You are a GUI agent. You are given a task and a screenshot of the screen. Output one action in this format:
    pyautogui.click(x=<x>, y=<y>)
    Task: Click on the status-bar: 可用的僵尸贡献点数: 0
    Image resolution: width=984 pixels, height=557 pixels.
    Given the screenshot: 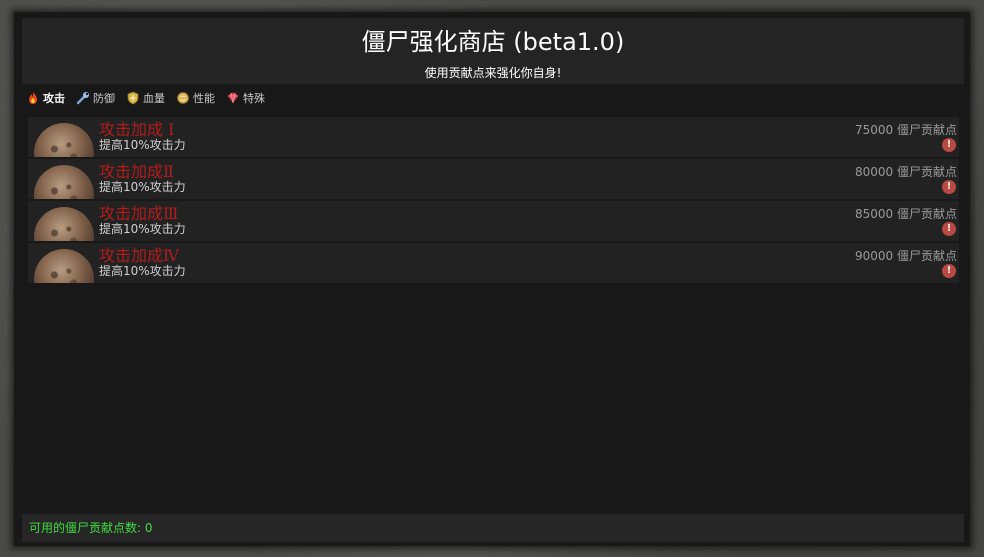 What is the action you would take?
    pyautogui.click(x=493, y=528)
    